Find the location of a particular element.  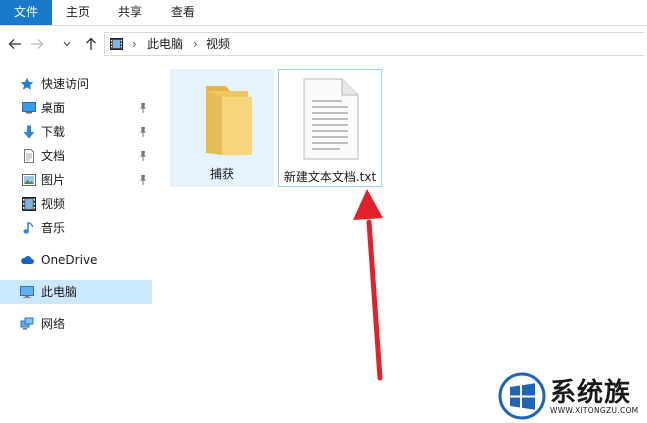

cloud-icon is located at coordinates (27, 260).